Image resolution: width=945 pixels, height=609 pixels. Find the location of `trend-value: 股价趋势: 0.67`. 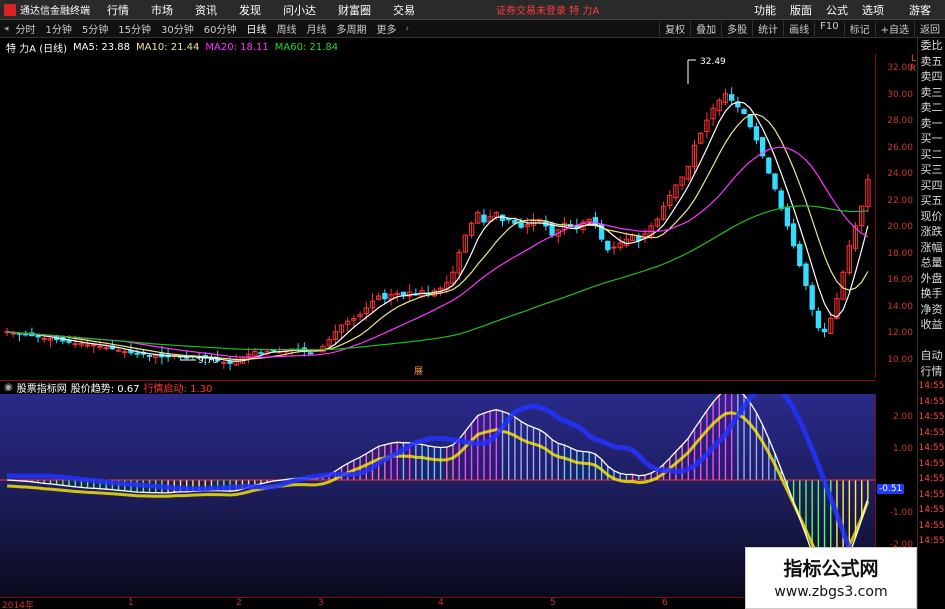

trend-value: 股价趋势: 0.67 is located at coordinates (105, 389).